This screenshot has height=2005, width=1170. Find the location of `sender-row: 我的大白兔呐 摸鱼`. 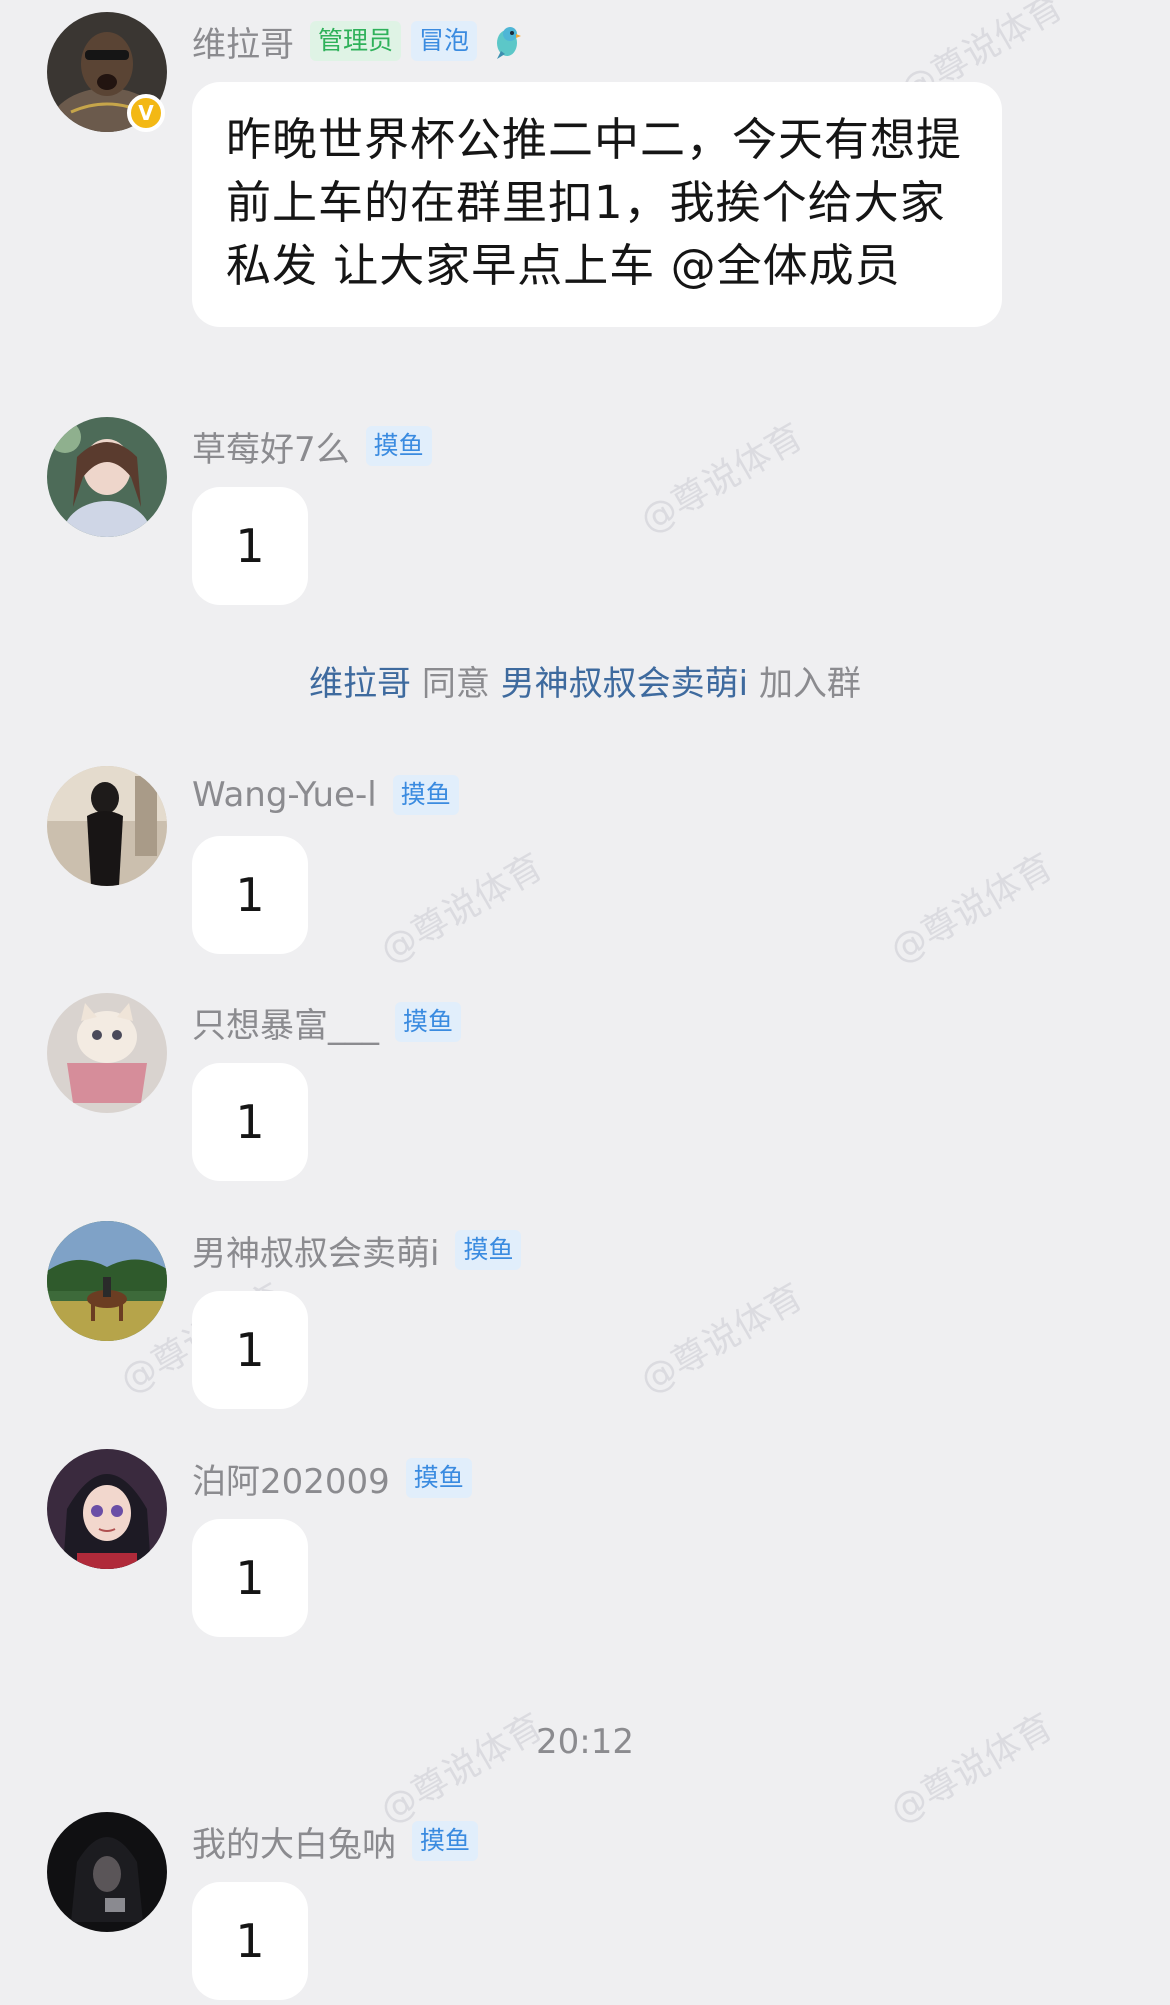

sender-row: 我的大白兔呐 摸鱼 is located at coordinates (335, 1841).